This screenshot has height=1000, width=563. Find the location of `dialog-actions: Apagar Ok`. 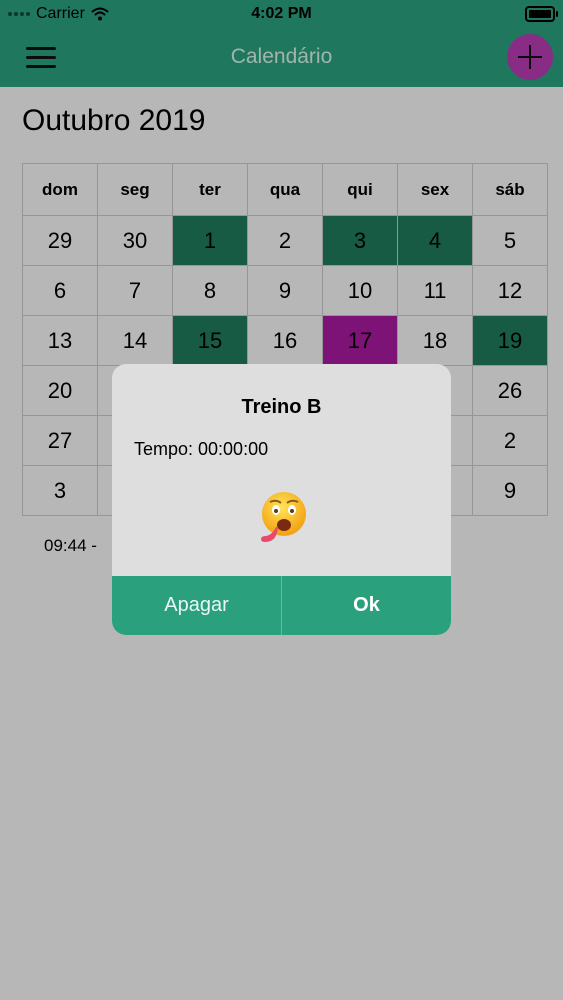

dialog-actions: Apagar Ok is located at coordinates (281, 605).